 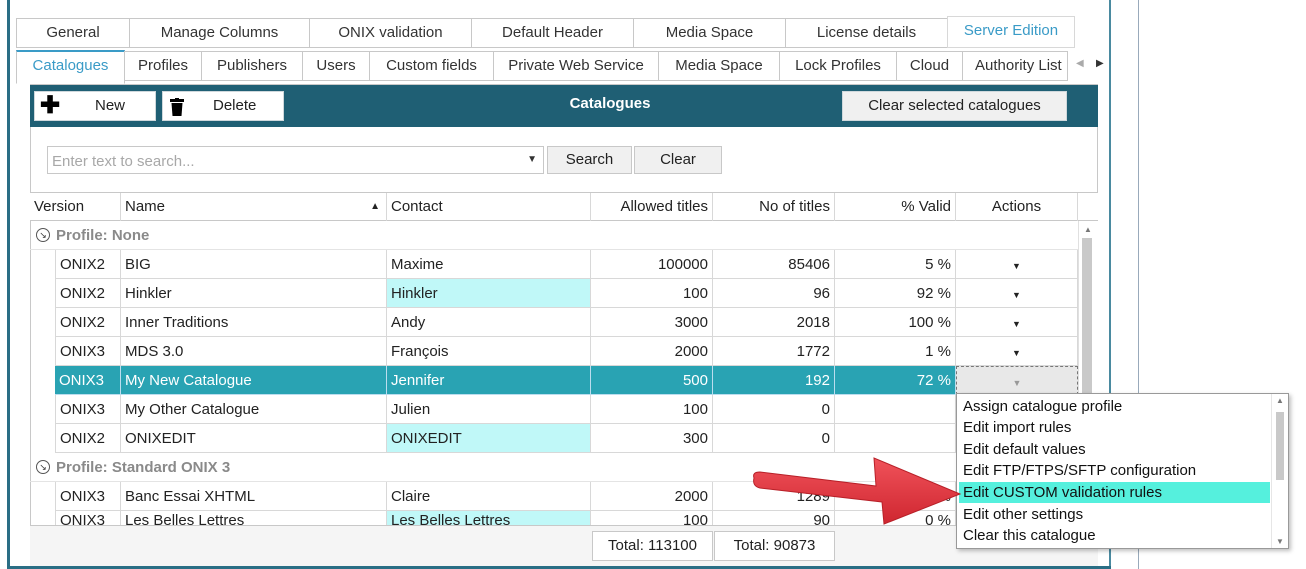 What do you see at coordinates (774, 351) in the screenshot?
I see `cell-no-of-titles: 1772` at bounding box center [774, 351].